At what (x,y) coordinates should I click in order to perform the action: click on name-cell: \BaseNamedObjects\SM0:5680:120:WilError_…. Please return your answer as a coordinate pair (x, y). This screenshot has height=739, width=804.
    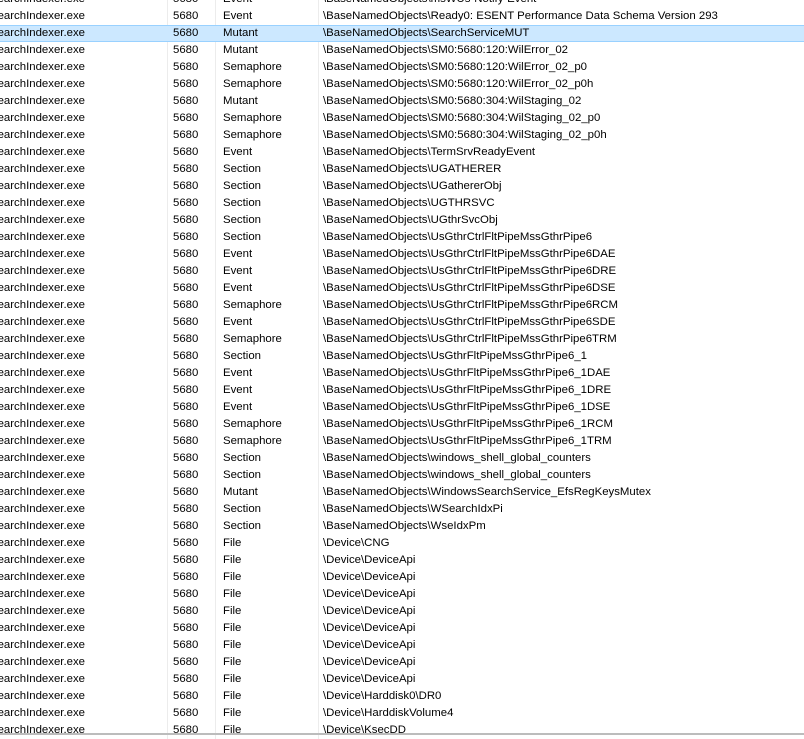
    Looking at the image, I should click on (455, 67).